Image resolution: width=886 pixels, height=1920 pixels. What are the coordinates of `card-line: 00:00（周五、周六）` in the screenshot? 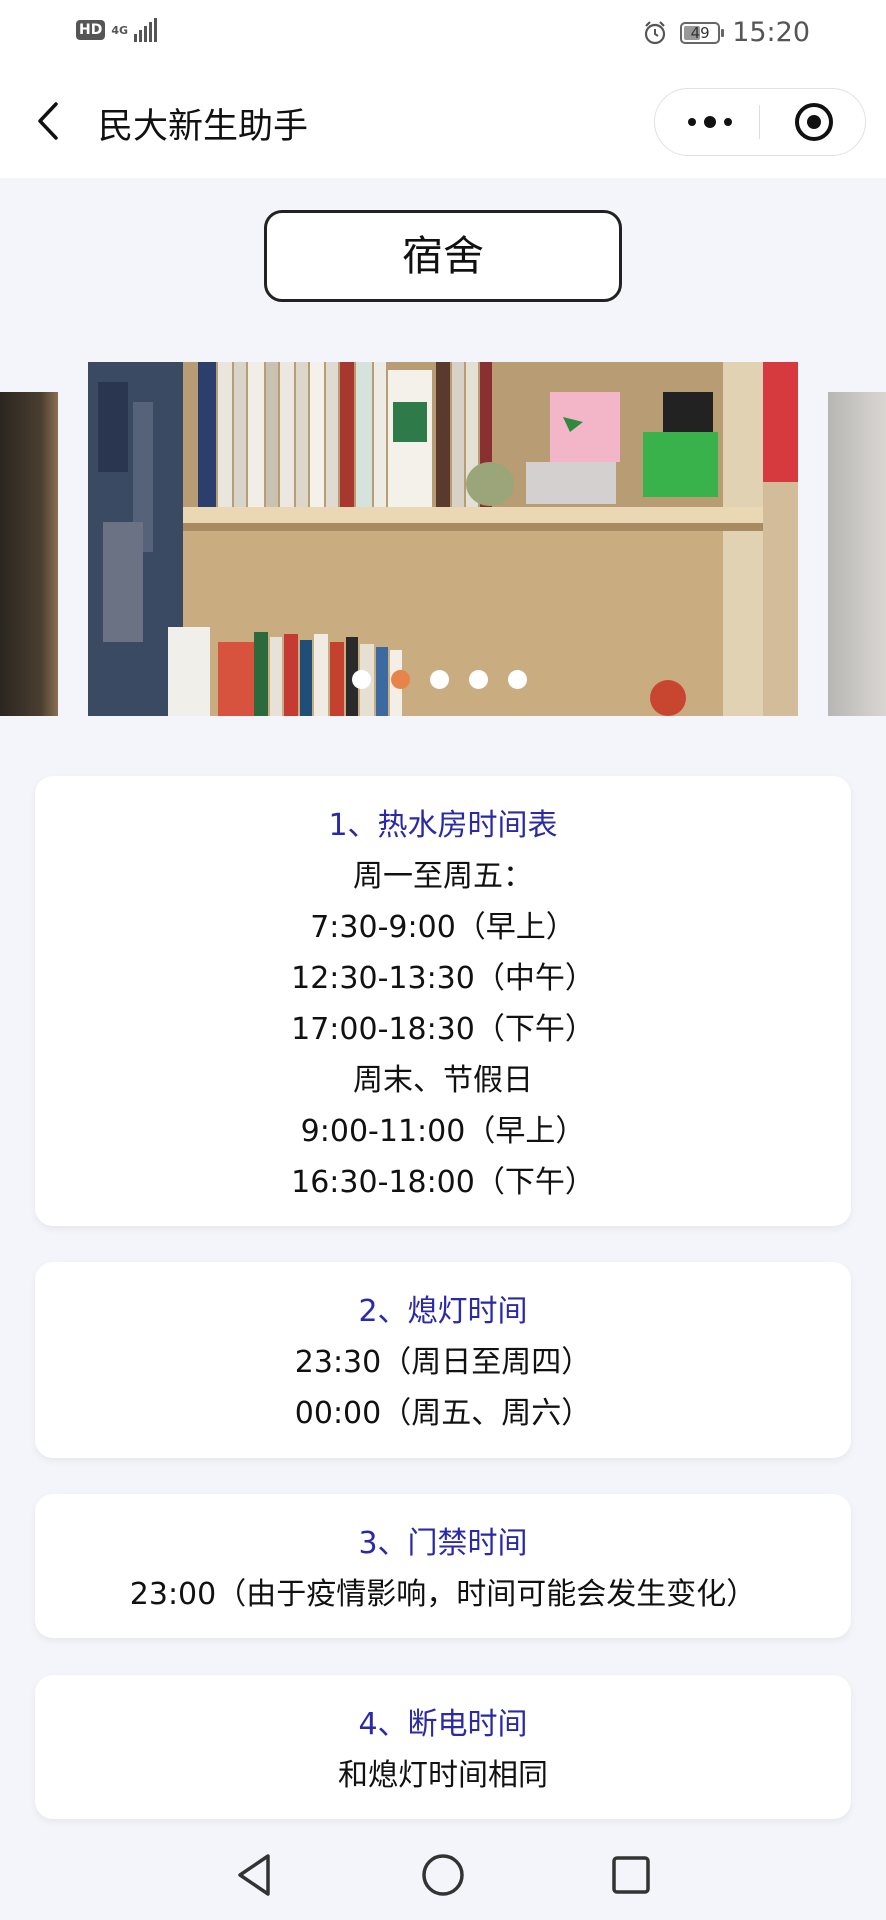 It's located at (443, 1413).